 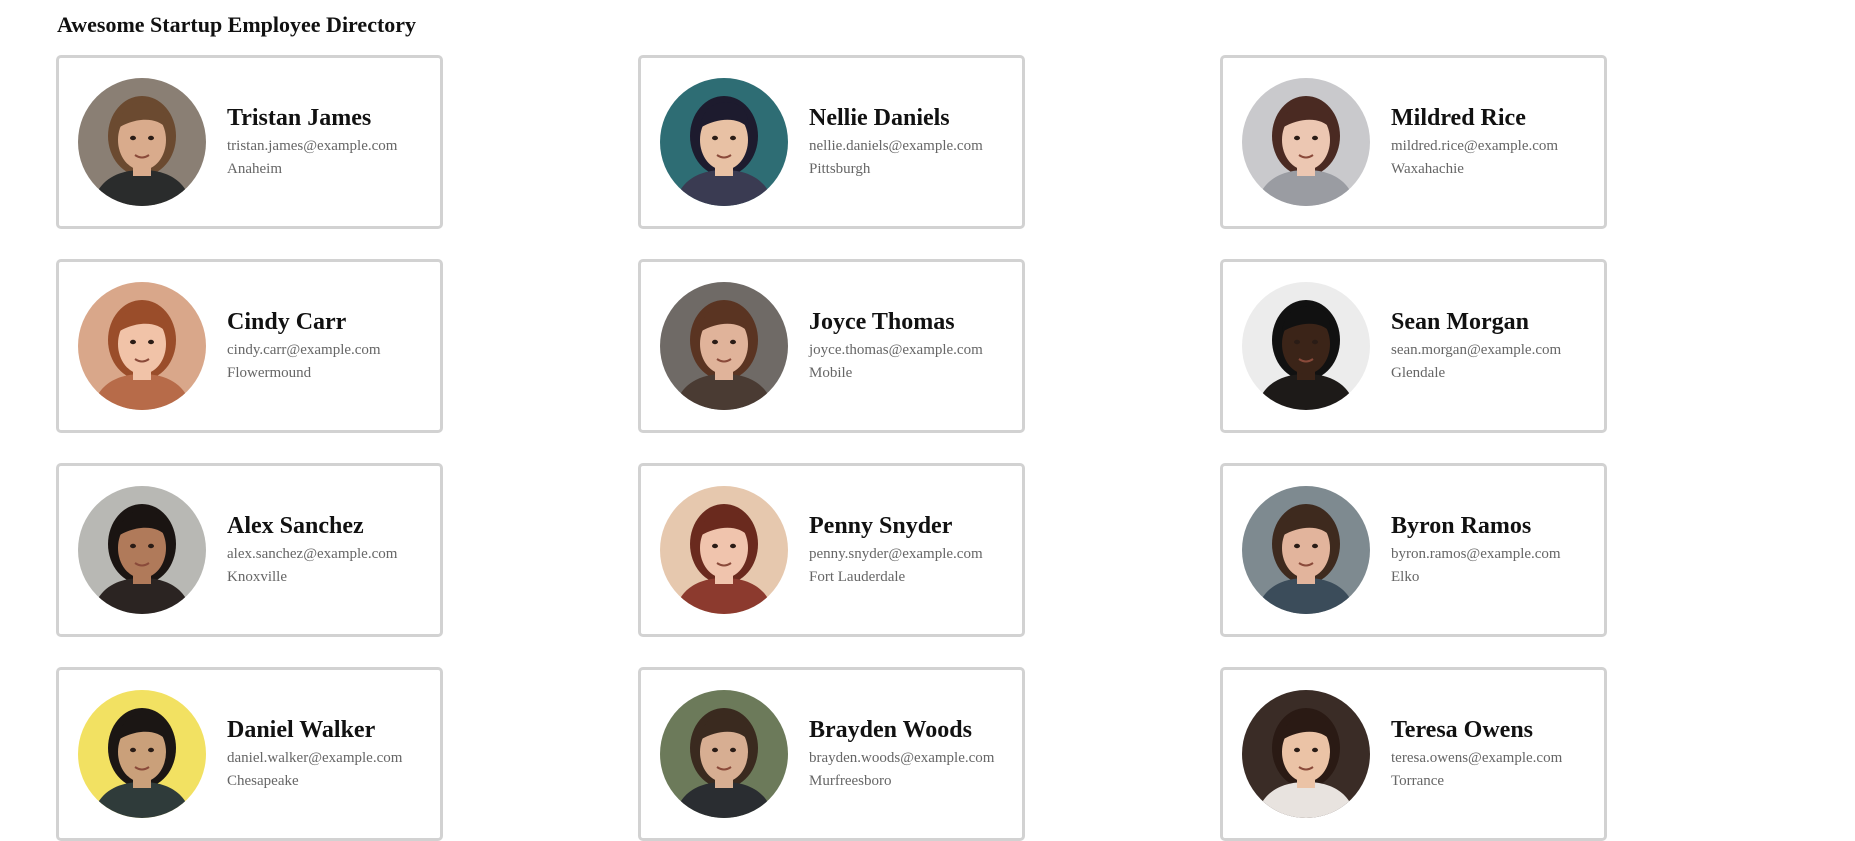 I want to click on employee-city: Knoxville, so click(x=257, y=576).